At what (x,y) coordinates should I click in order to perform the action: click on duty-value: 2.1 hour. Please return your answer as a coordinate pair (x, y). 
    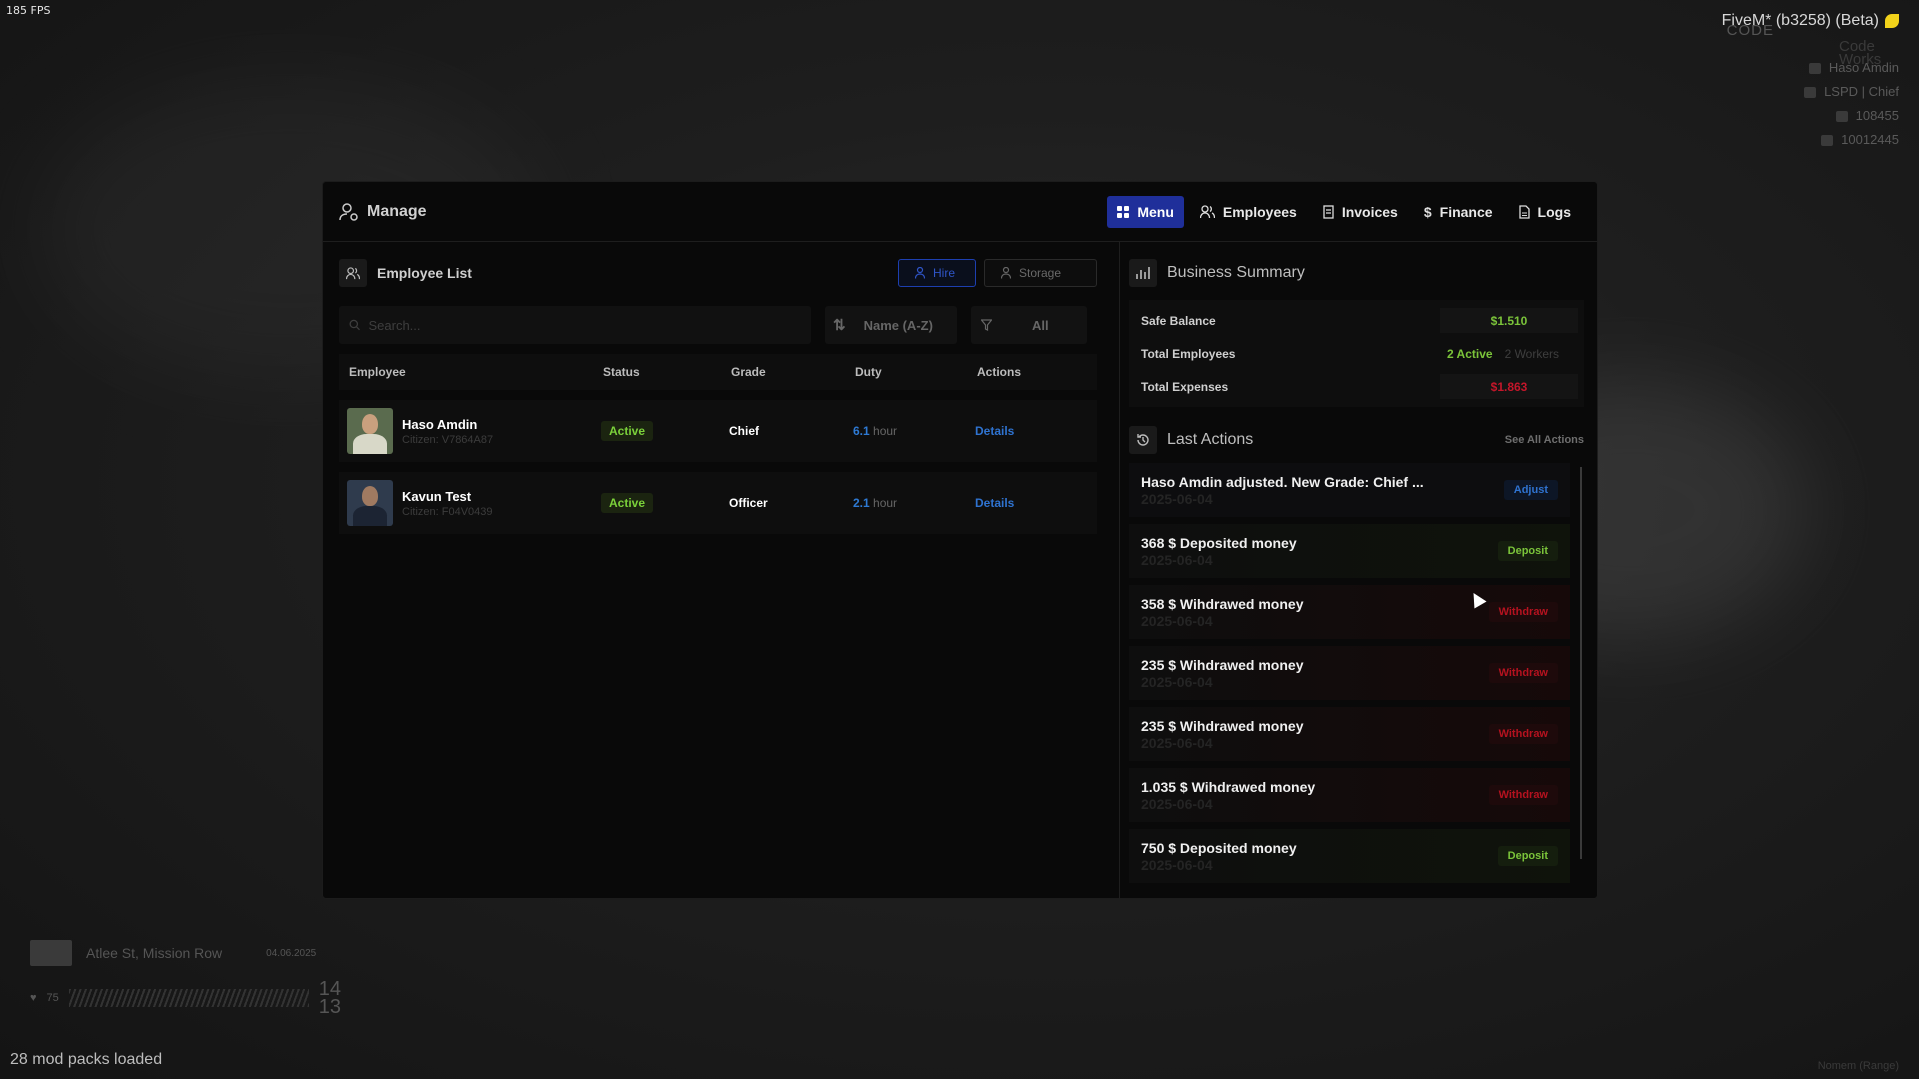
    Looking at the image, I should click on (914, 503).